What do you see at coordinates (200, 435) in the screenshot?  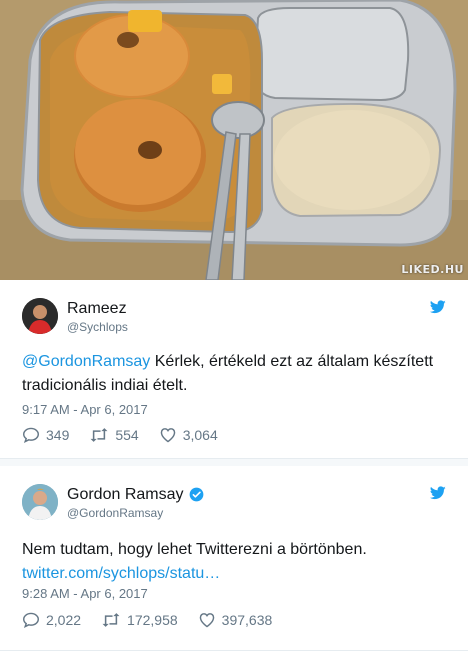 I see `like-count: 3,064` at bounding box center [200, 435].